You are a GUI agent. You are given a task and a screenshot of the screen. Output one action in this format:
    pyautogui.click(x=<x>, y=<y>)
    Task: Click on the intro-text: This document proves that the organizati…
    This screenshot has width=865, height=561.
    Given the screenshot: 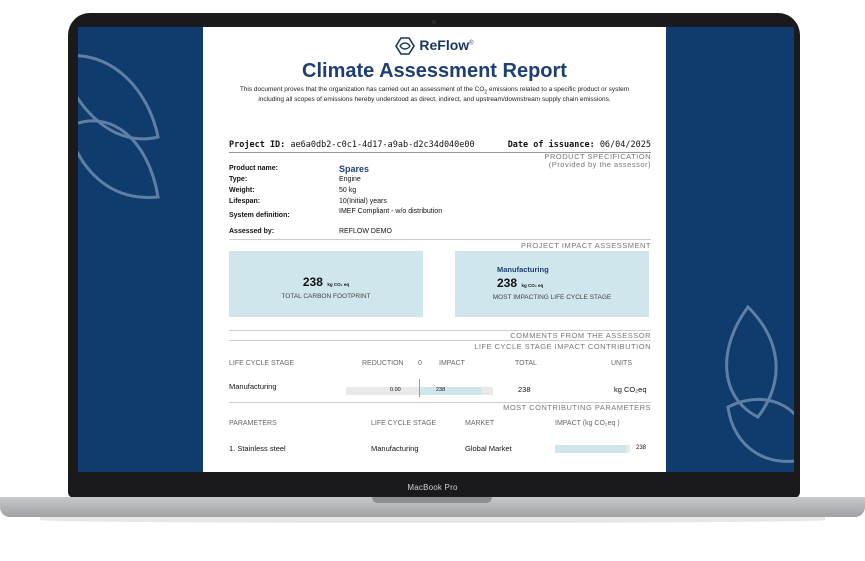 What is the action you would take?
    pyautogui.click(x=362, y=89)
    